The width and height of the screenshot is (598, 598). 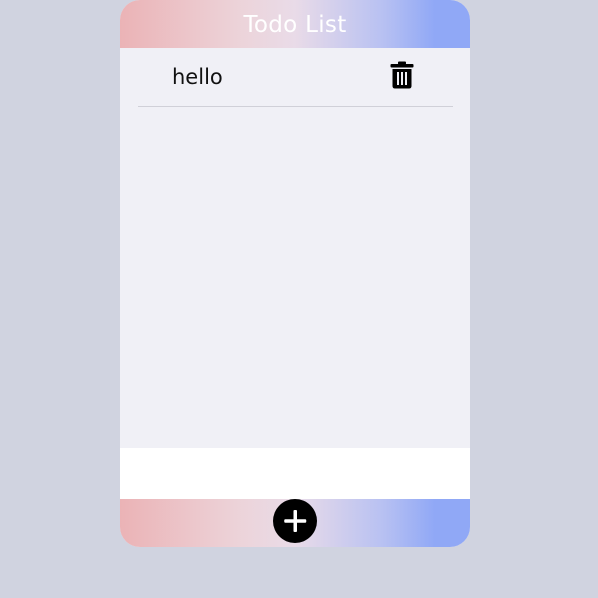 I want to click on plus-icon, so click(x=295, y=521).